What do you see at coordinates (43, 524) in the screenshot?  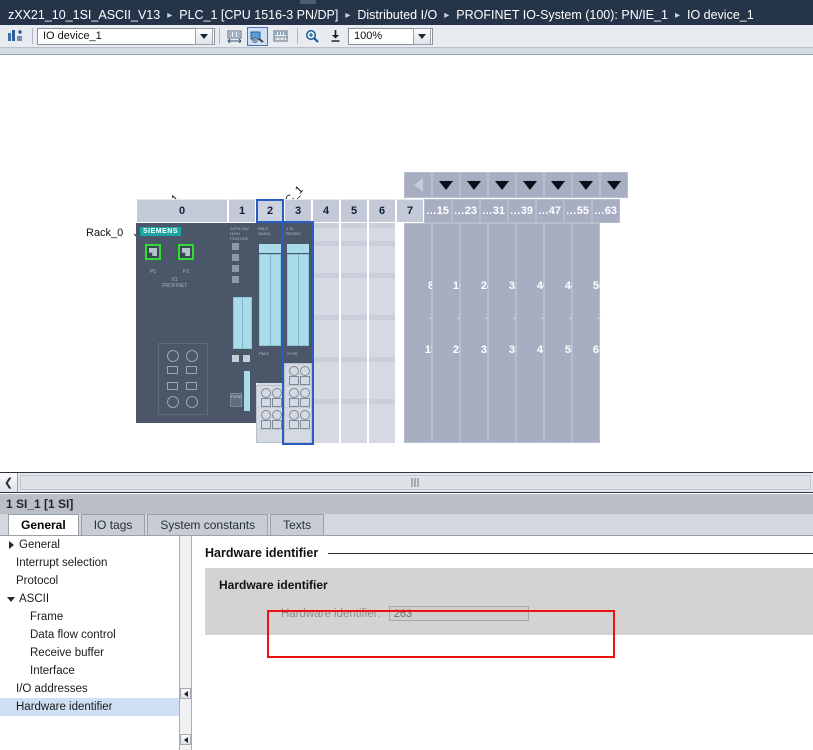 I see `tab-general: General` at bounding box center [43, 524].